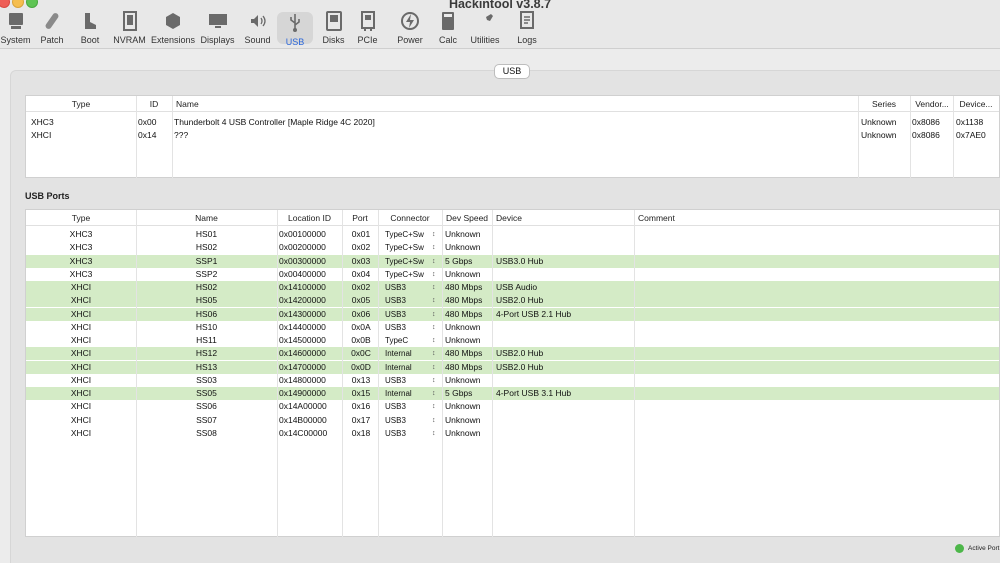 The image size is (1000, 563). I want to click on controller-series-cell: Unknown, so click(879, 122).